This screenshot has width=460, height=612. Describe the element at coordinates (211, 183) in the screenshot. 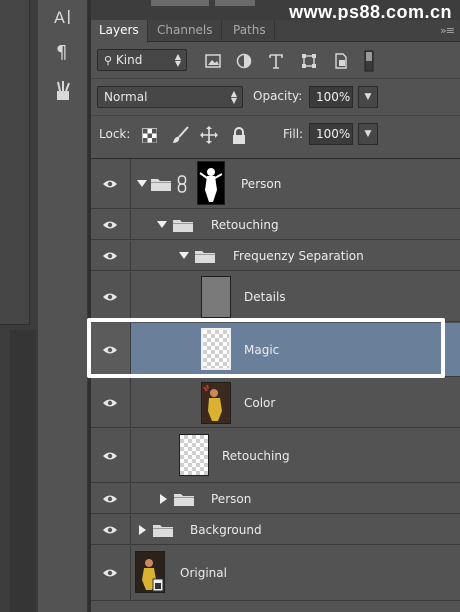

I see `layer-mask-thumbnail` at that location.